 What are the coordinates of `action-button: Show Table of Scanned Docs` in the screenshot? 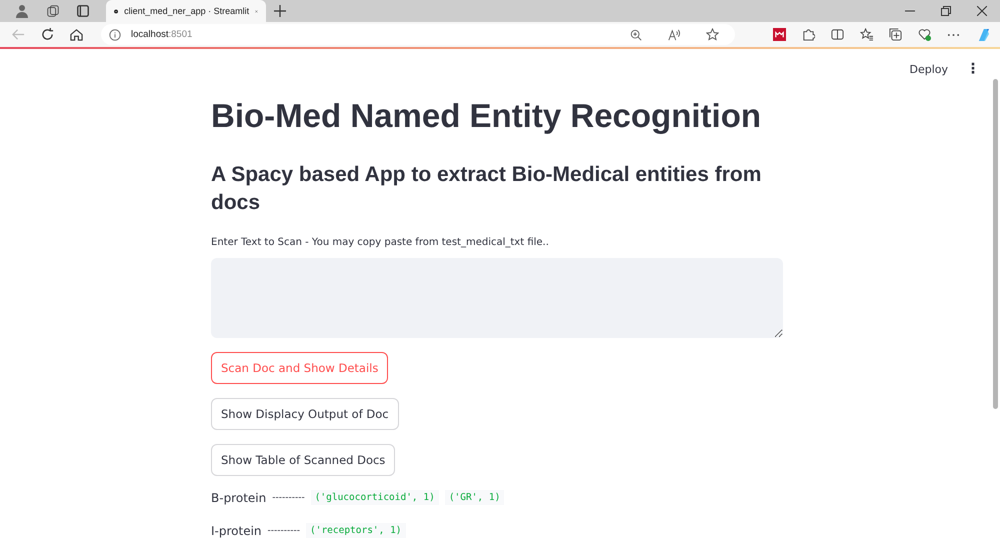 It's located at (303, 460).